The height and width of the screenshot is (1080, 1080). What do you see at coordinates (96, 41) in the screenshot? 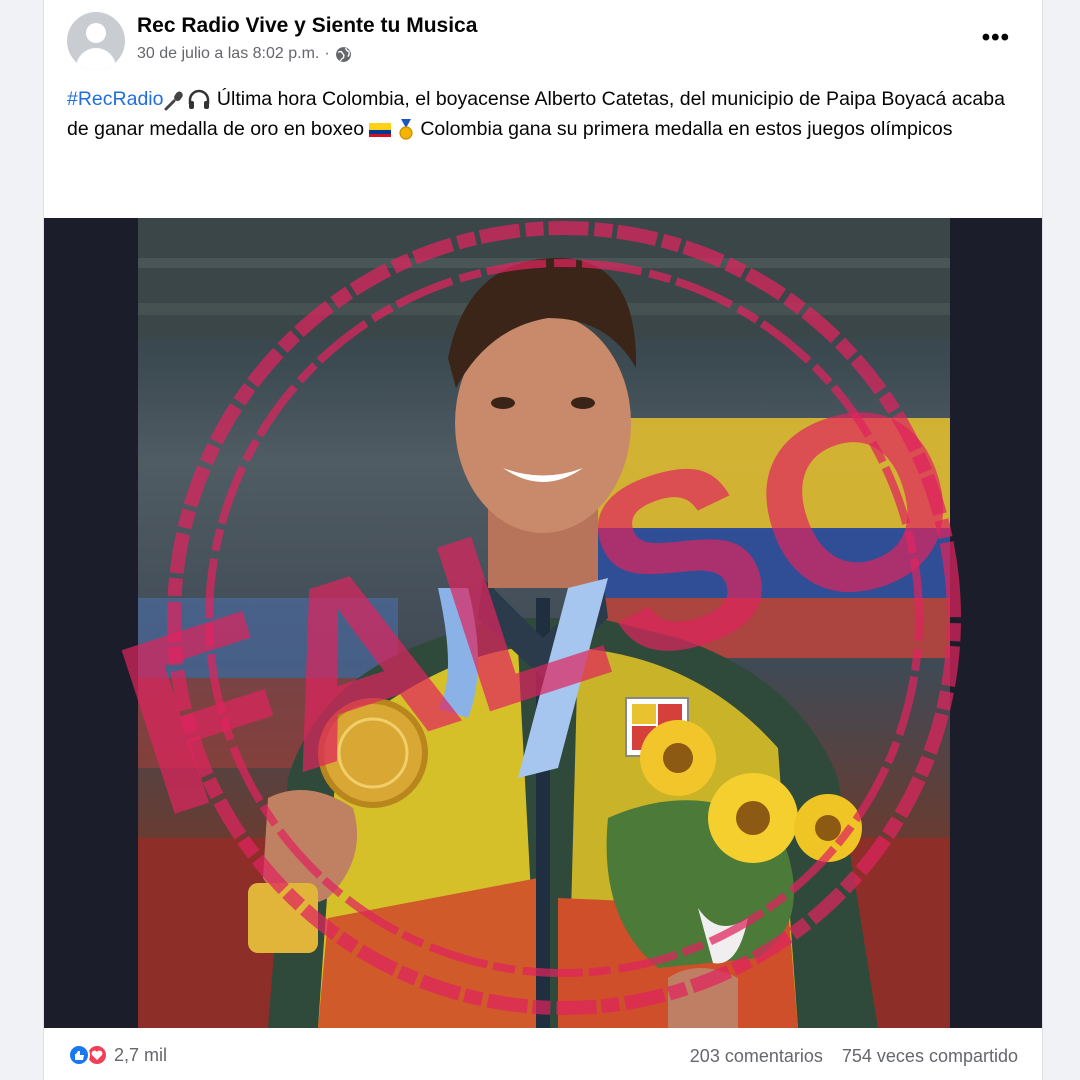
I see `page-avatar` at bounding box center [96, 41].